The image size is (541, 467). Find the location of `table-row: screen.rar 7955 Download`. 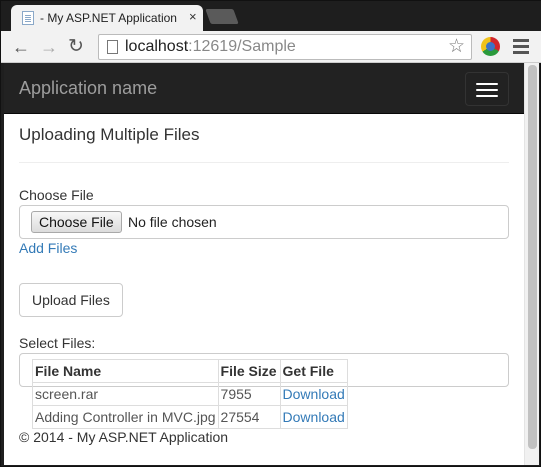

table-row: screen.rar 7955 Download is located at coordinates (190, 394).